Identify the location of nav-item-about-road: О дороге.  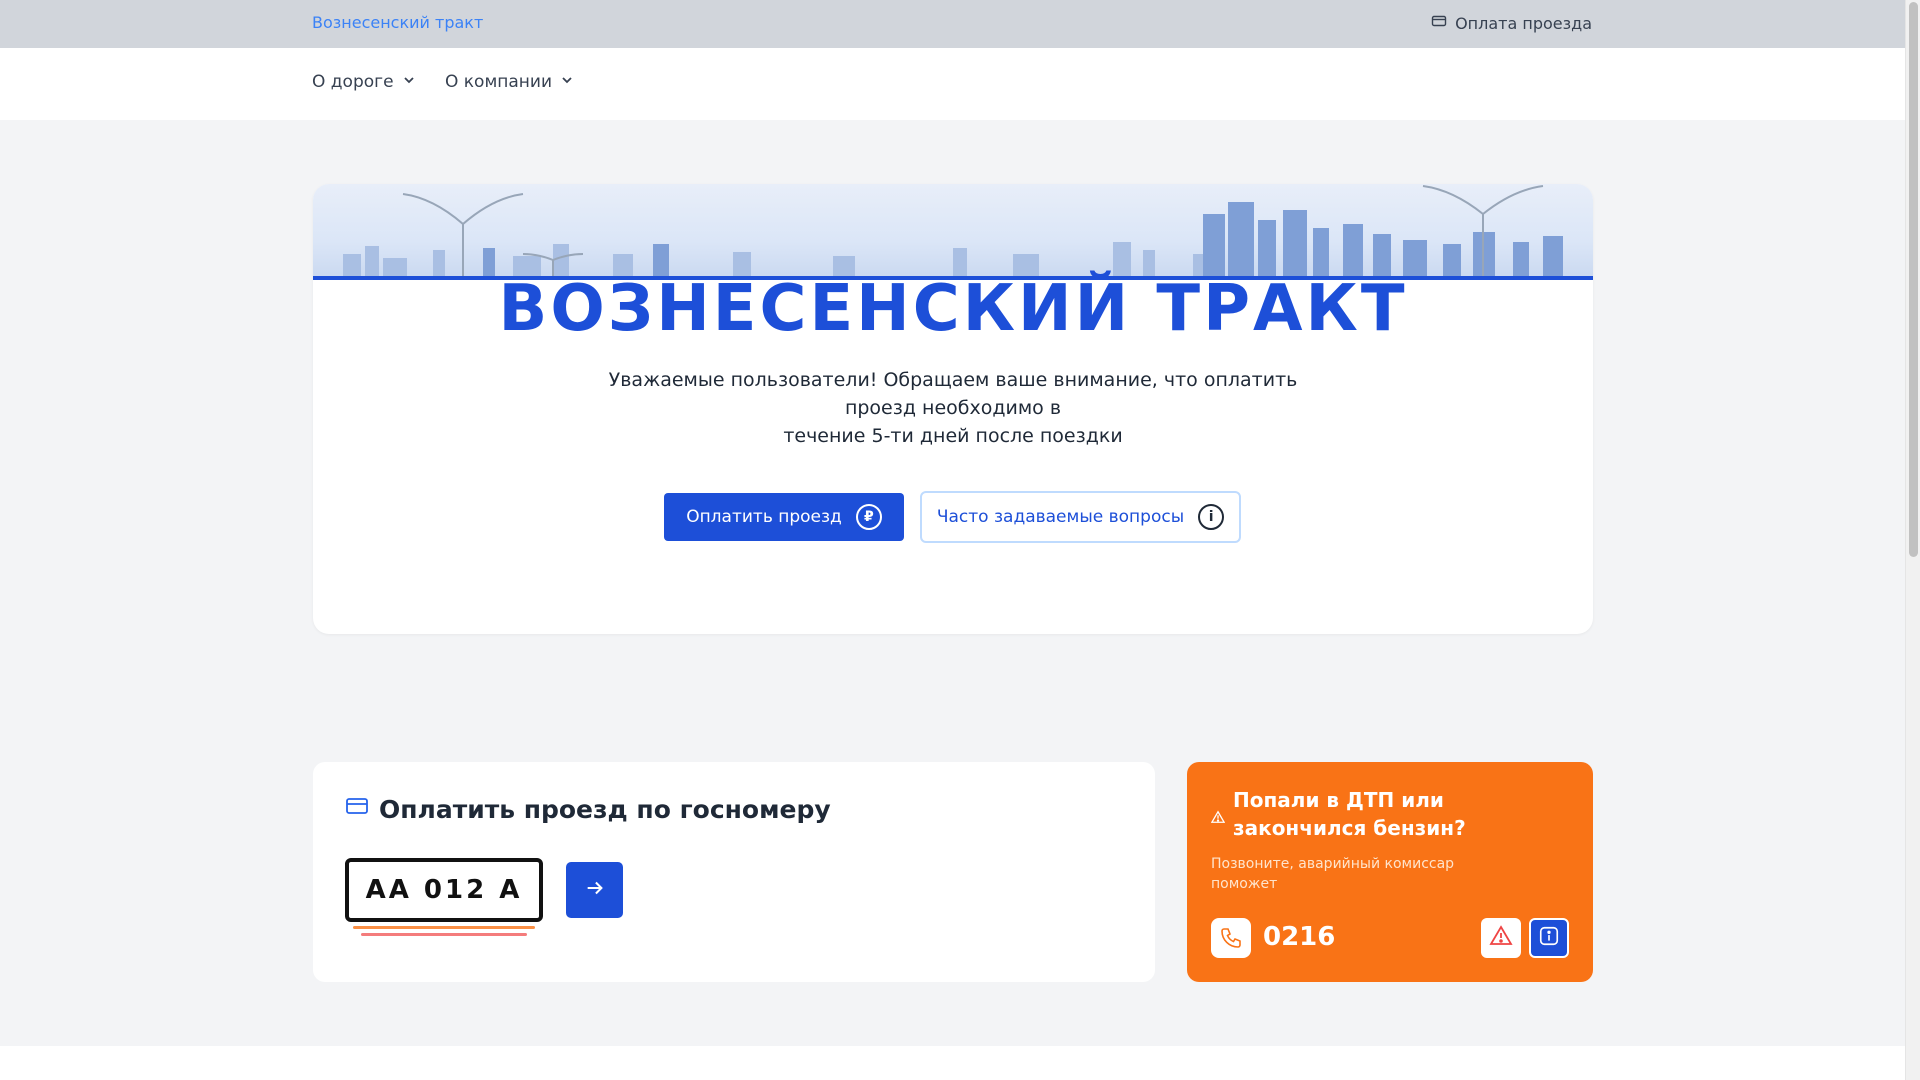
(364, 82).